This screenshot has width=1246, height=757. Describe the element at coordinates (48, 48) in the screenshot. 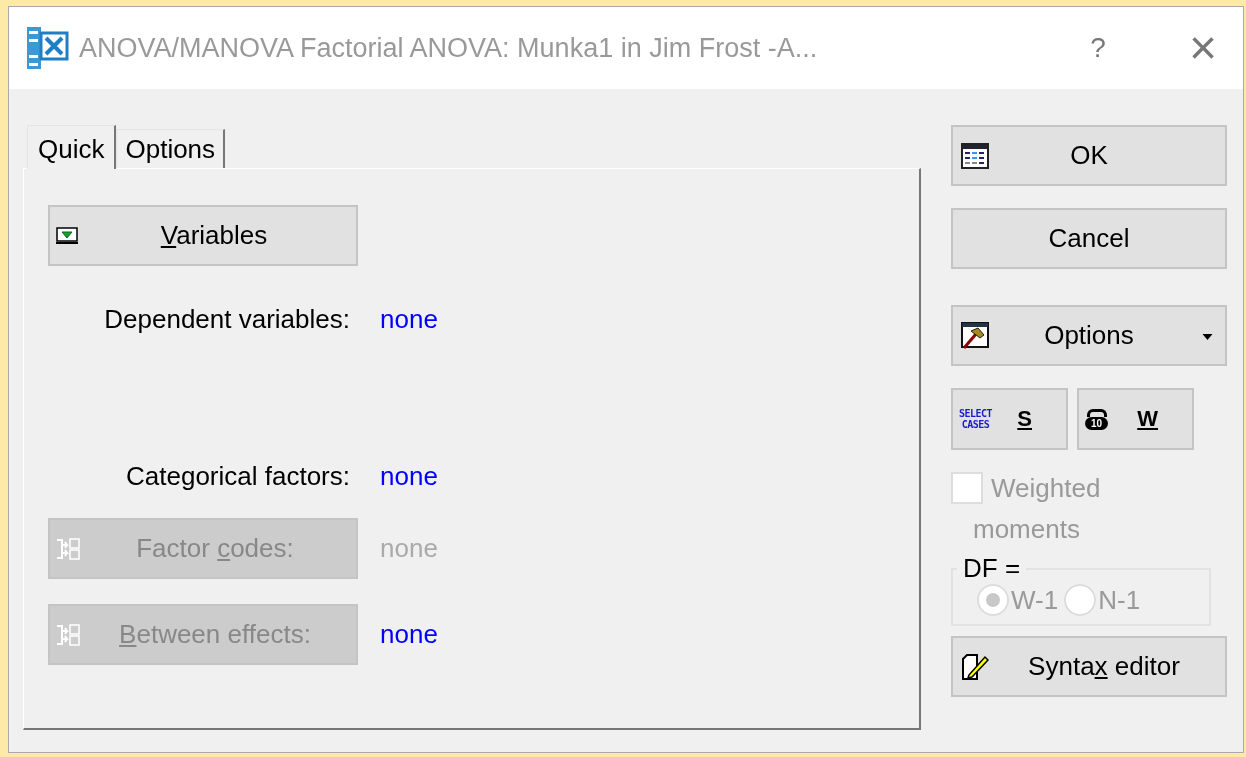

I see `app-icon` at that location.